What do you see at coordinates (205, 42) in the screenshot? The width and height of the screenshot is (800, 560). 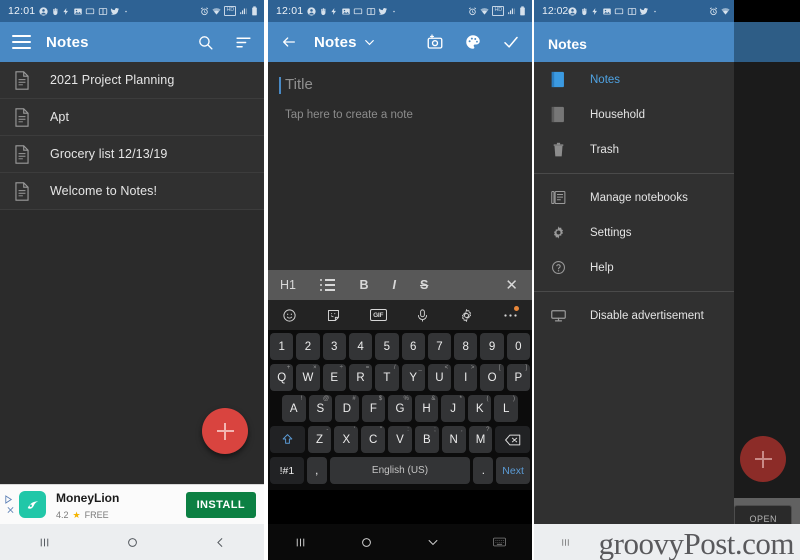 I see `search-icon` at bounding box center [205, 42].